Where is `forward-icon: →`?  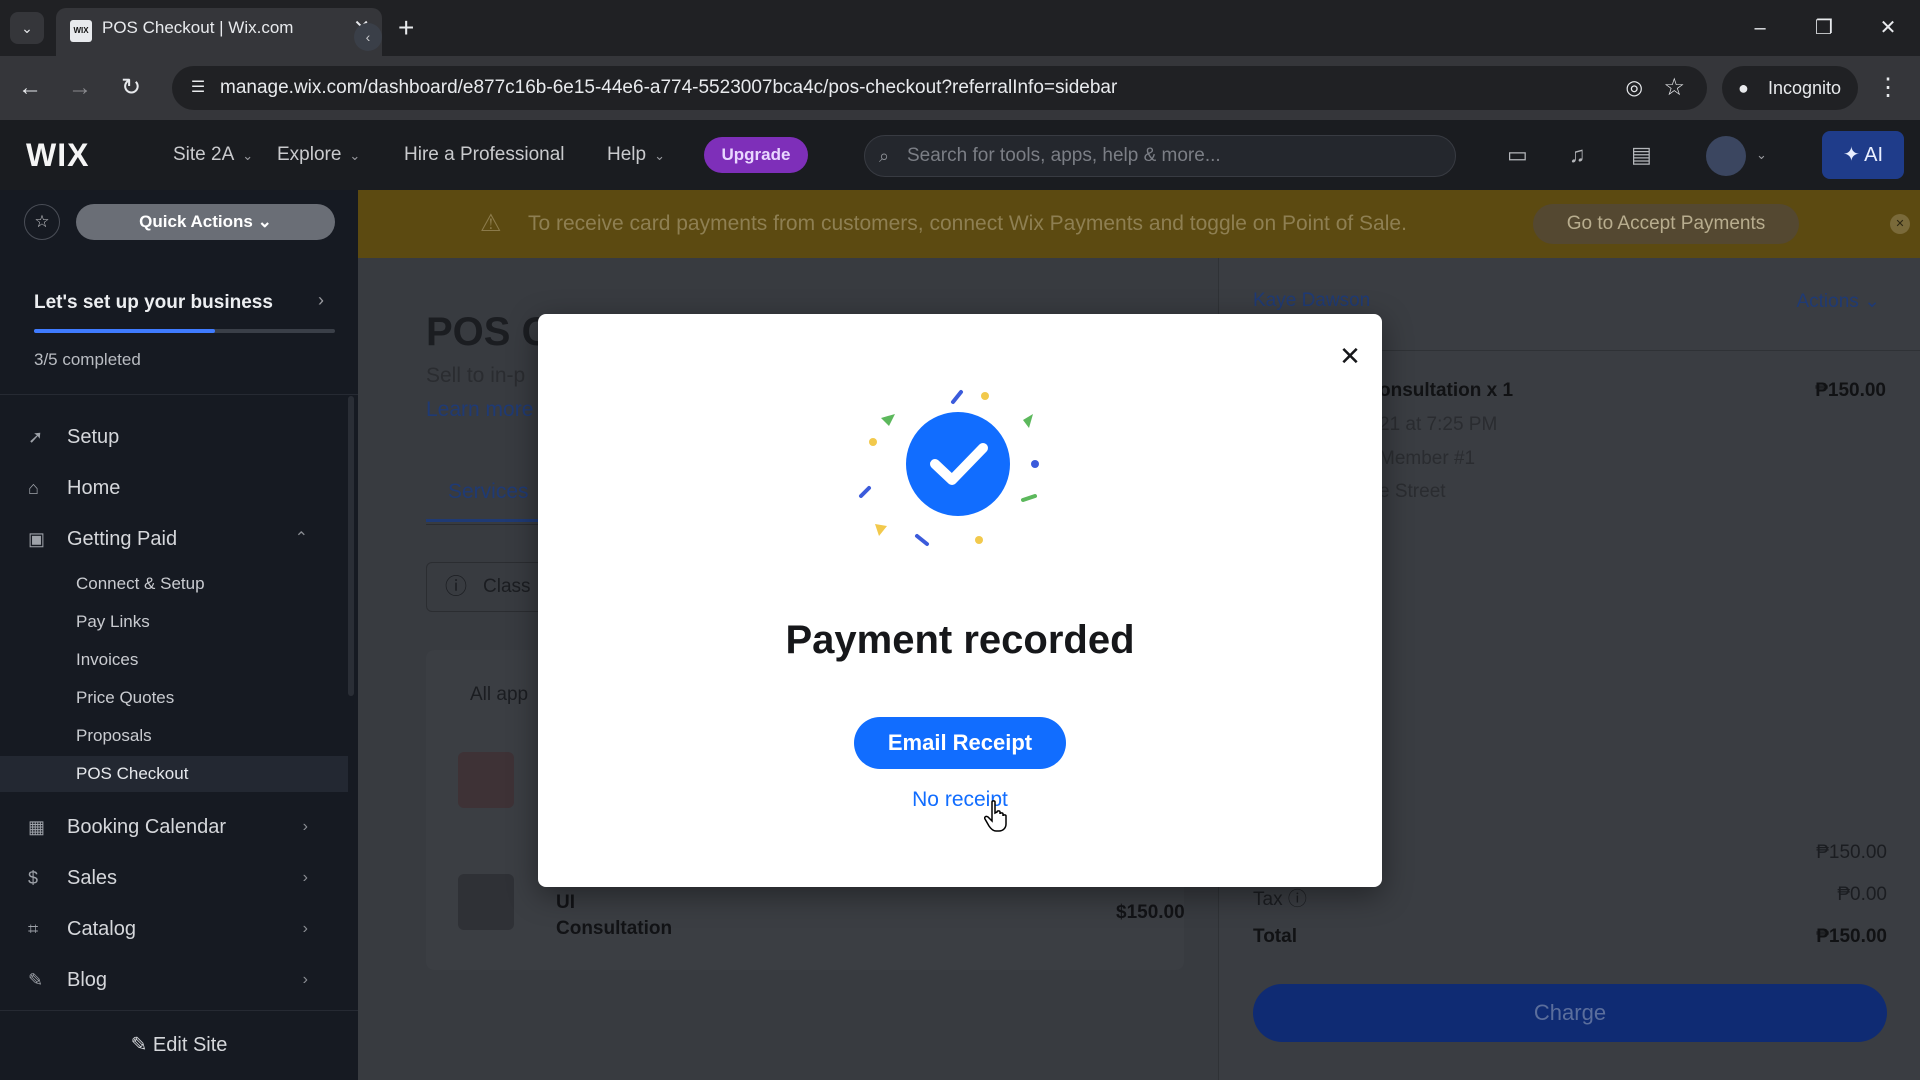 forward-icon: → is located at coordinates (80, 88).